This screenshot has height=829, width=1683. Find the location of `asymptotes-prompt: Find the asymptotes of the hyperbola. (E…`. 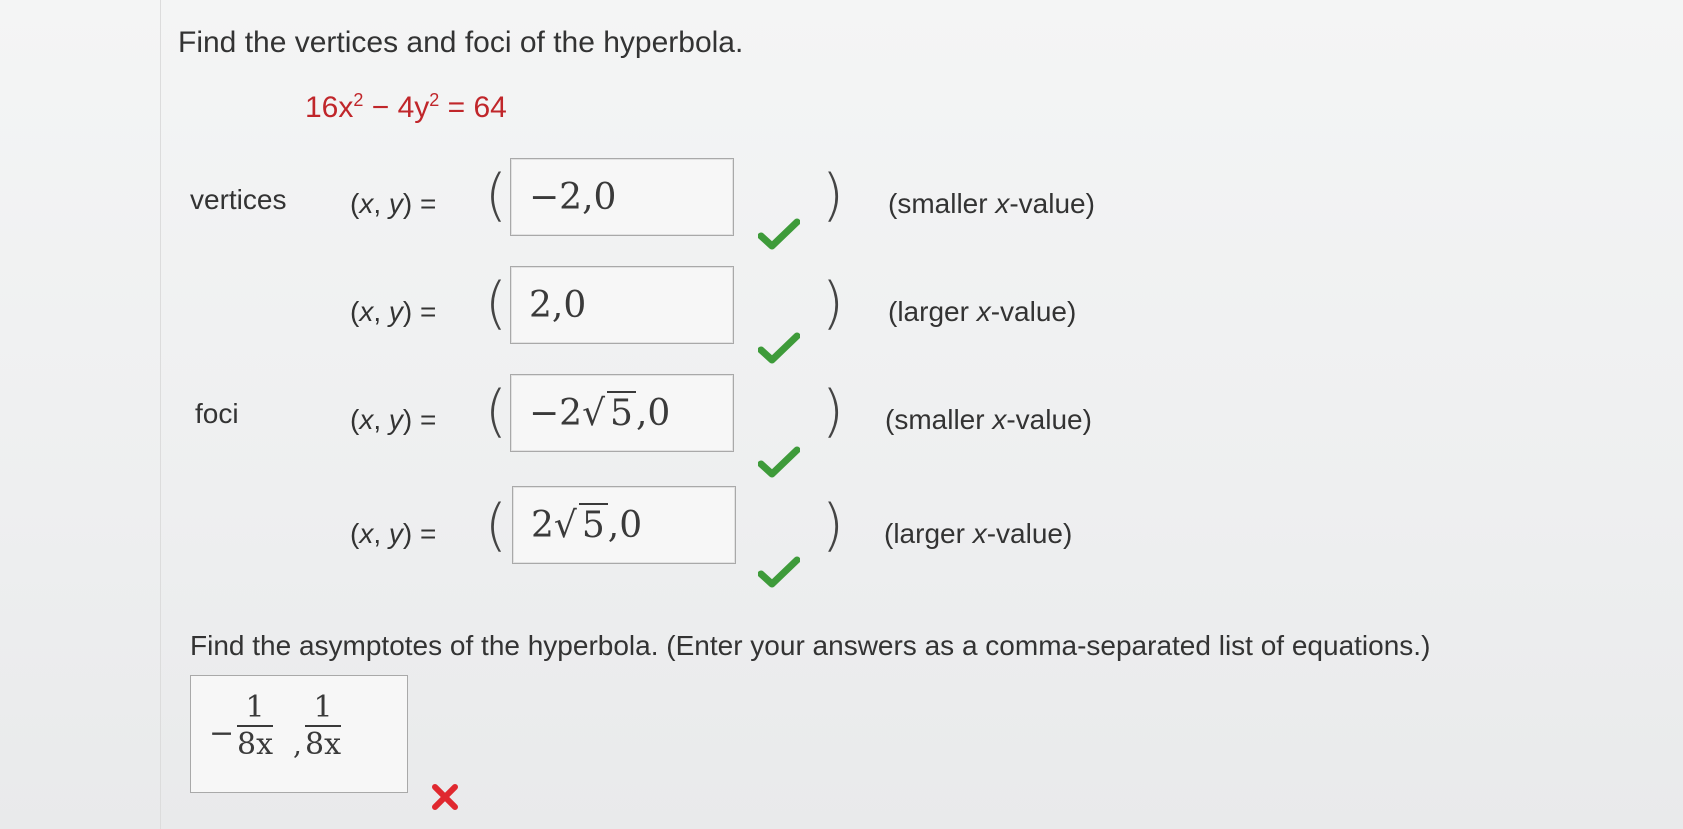

asymptotes-prompt: Find the asymptotes of the hyperbola. (E… is located at coordinates (810, 645).